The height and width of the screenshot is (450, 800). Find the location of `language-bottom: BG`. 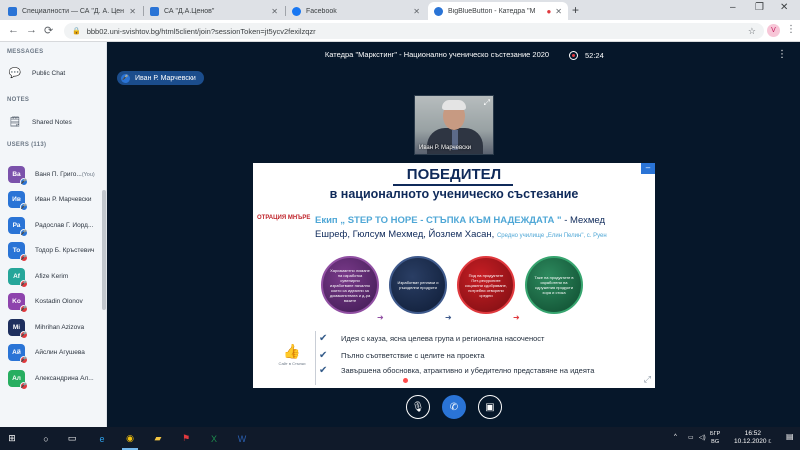

language-bottom: BG is located at coordinates (715, 442).